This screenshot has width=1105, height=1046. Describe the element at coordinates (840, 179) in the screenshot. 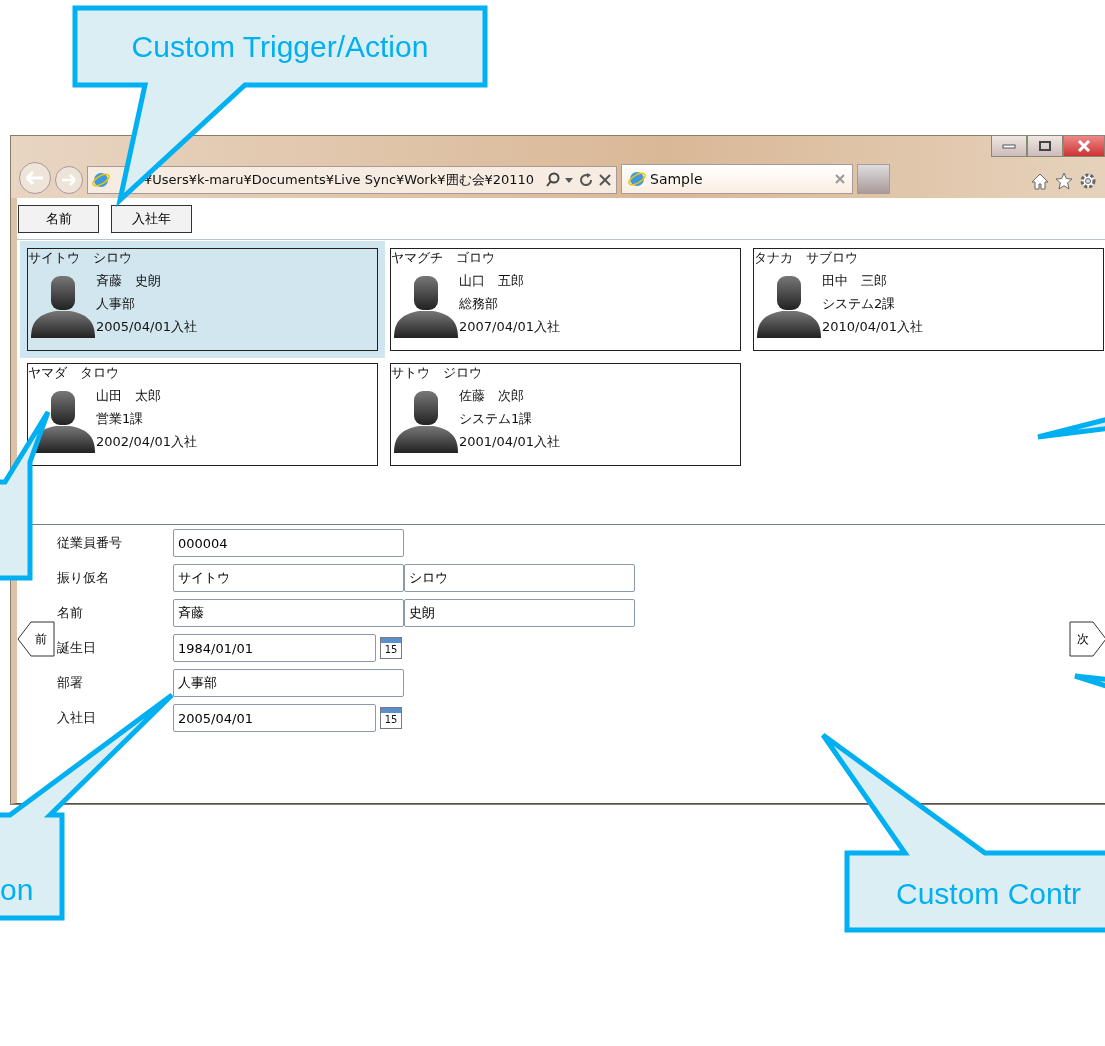

I see `close-tab-icon` at that location.